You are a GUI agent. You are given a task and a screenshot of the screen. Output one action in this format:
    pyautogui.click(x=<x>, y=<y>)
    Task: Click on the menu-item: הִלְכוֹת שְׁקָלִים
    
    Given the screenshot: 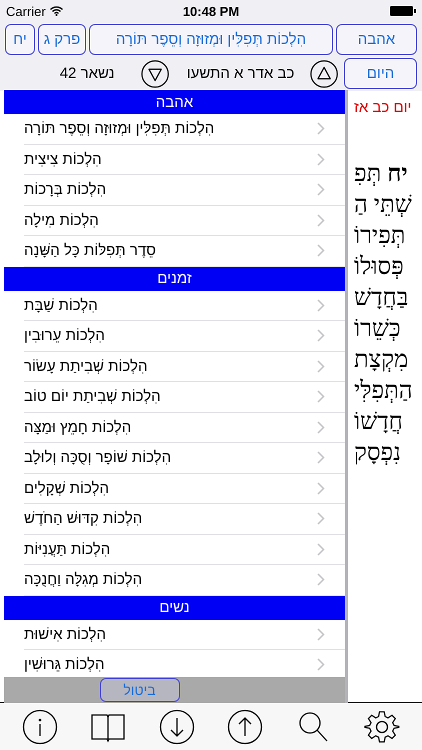 What is the action you would take?
    pyautogui.click(x=184, y=489)
    